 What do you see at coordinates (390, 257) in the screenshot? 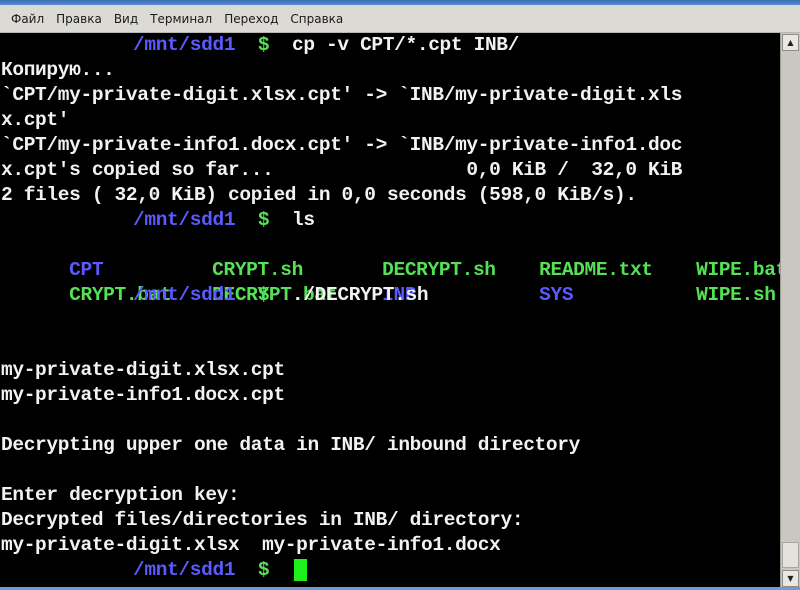
I see `ls-row: CPT CRYPT.sh DECRYPT.sh README.txt WIPE.bat` at bounding box center [390, 257].